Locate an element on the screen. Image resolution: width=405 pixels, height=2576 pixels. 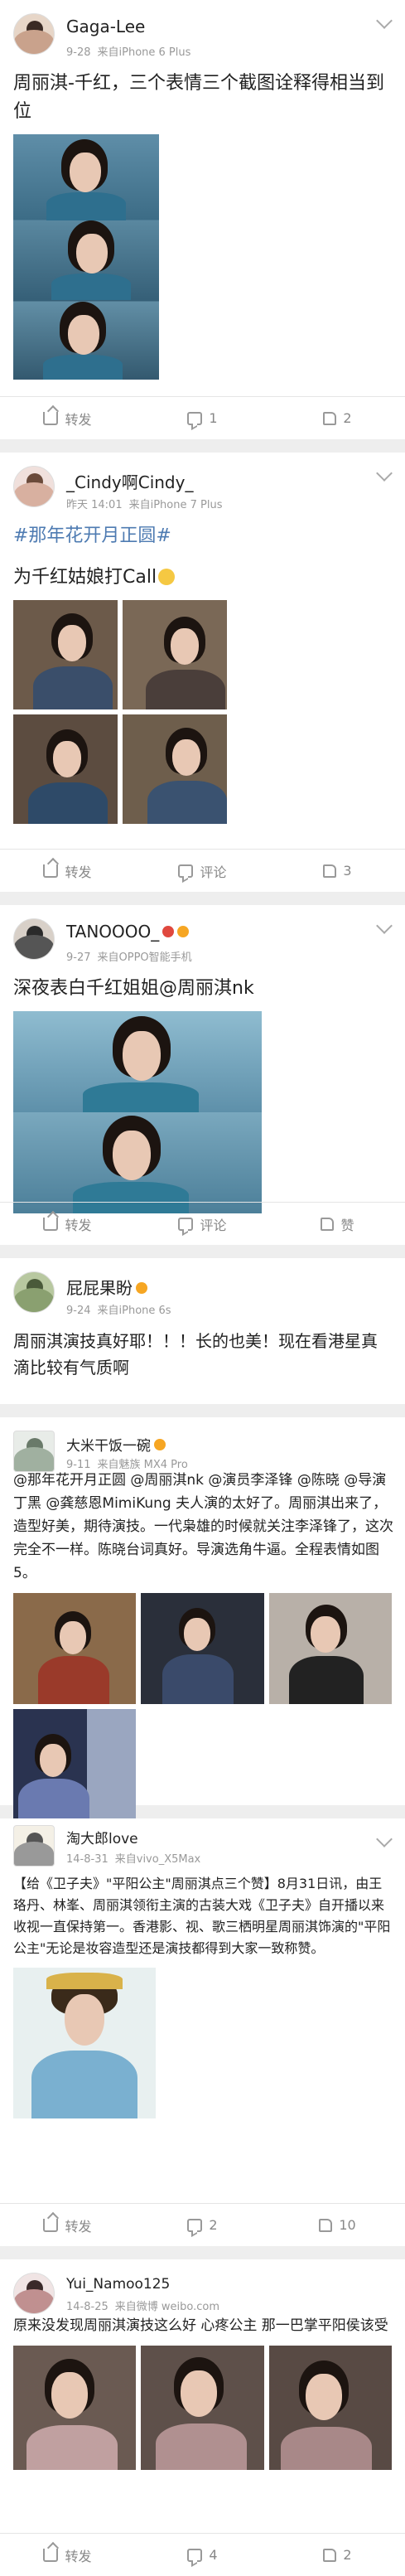
username: 淘大郎love is located at coordinates (102, 1837).